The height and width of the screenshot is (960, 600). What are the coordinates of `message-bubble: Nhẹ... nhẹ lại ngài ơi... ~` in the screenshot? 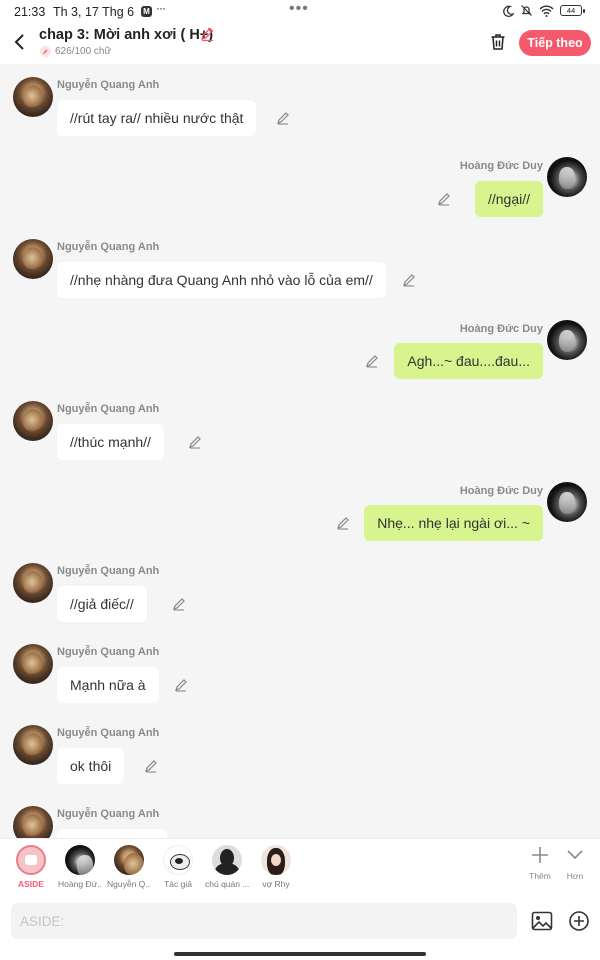 It's located at (453, 523).